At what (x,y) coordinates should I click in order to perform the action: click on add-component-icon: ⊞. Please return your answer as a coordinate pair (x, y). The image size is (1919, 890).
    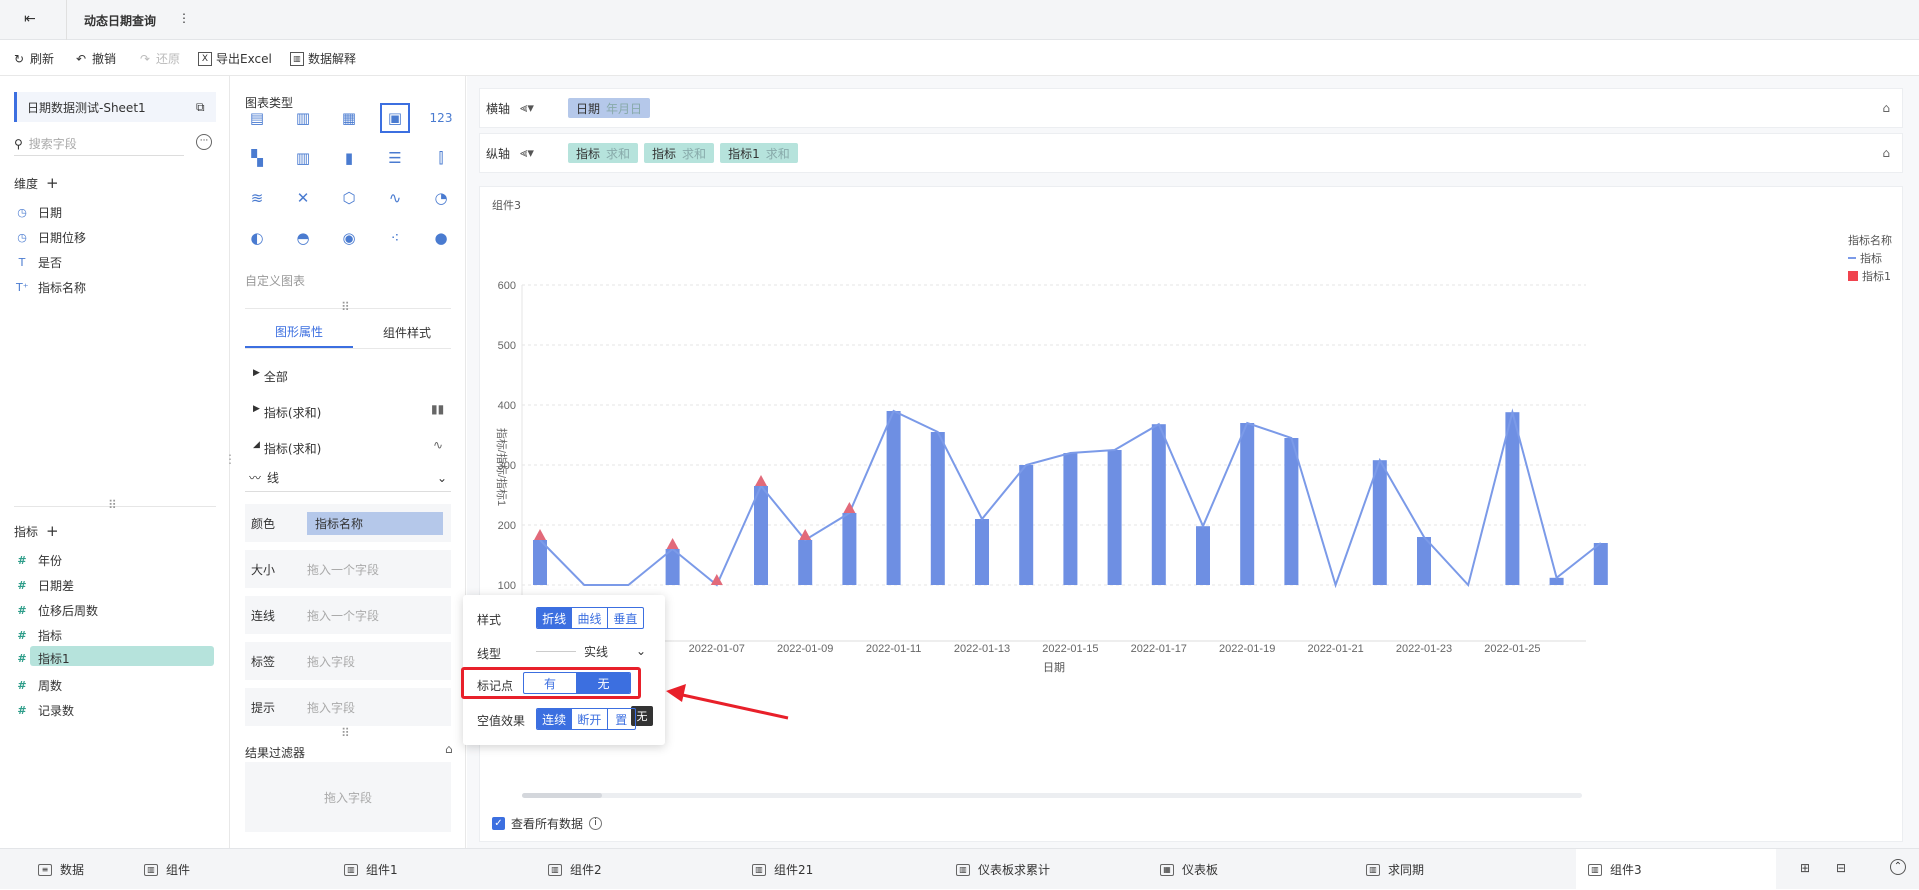
    Looking at the image, I should click on (1805, 868).